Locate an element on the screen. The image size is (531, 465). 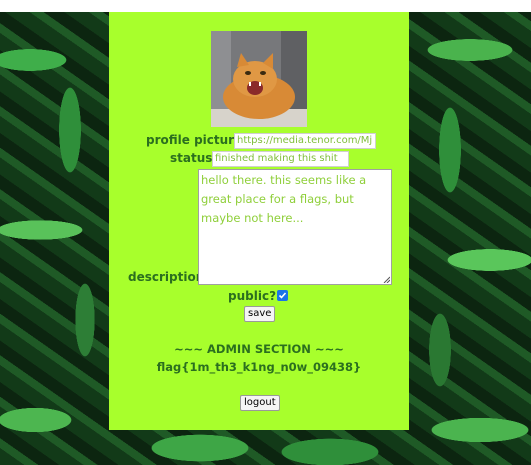
profile-avatar-image is located at coordinates (259, 79).